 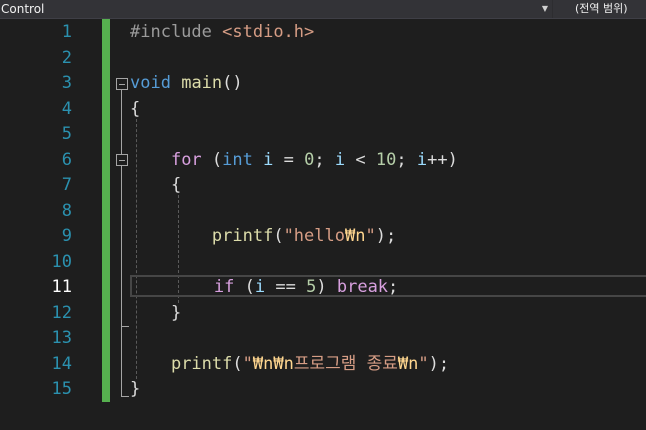 What do you see at coordinates (61, 287) in the screenshot?
I see `line-number-current: 11` at bounding box center [61, 287].